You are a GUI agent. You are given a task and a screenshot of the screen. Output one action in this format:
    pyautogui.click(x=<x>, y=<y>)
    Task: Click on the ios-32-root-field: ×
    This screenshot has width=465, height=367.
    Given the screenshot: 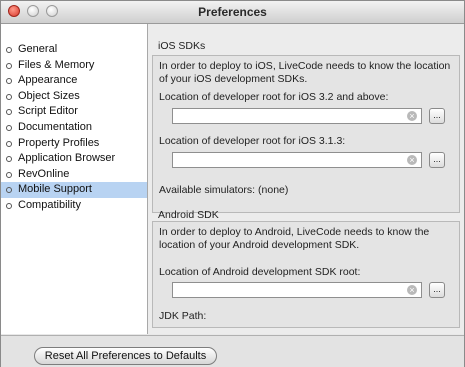 What is the action you would take?
    pyautogui.click(x=297, y=116)
    